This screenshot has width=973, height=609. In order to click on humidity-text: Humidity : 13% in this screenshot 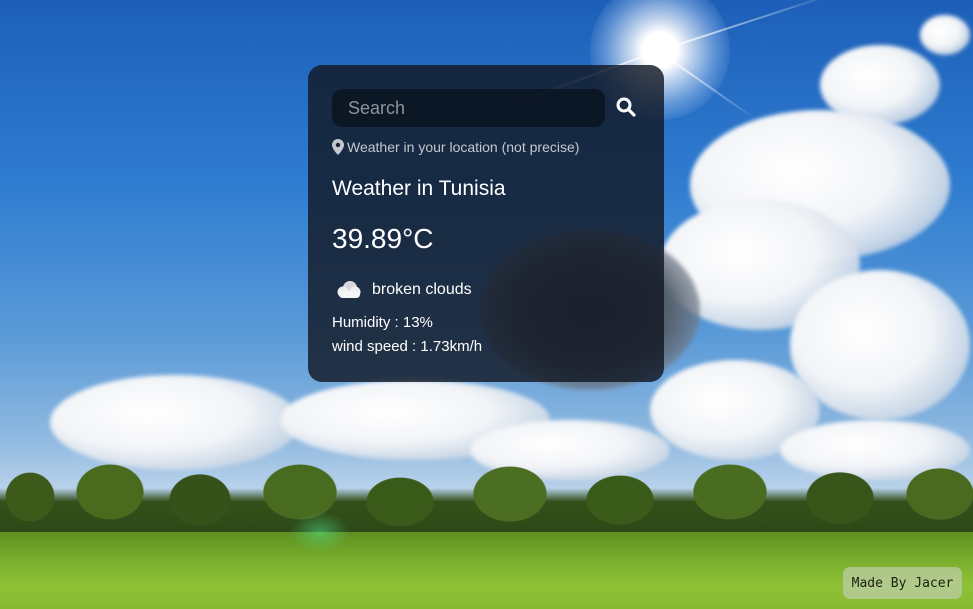, I will do `click(382, 322)`.